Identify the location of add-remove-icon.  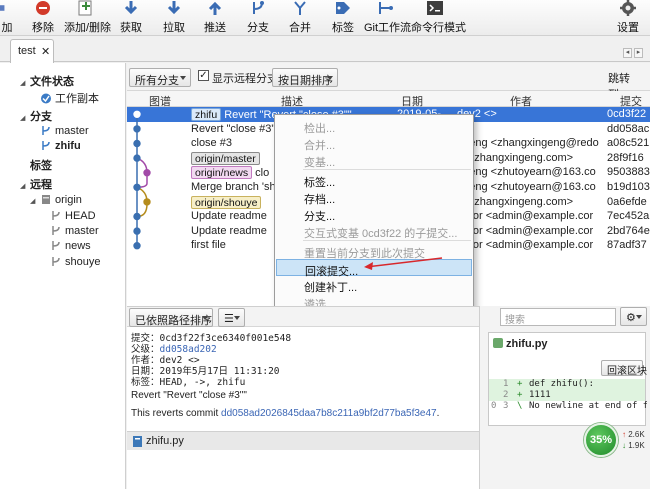
(85, 8).